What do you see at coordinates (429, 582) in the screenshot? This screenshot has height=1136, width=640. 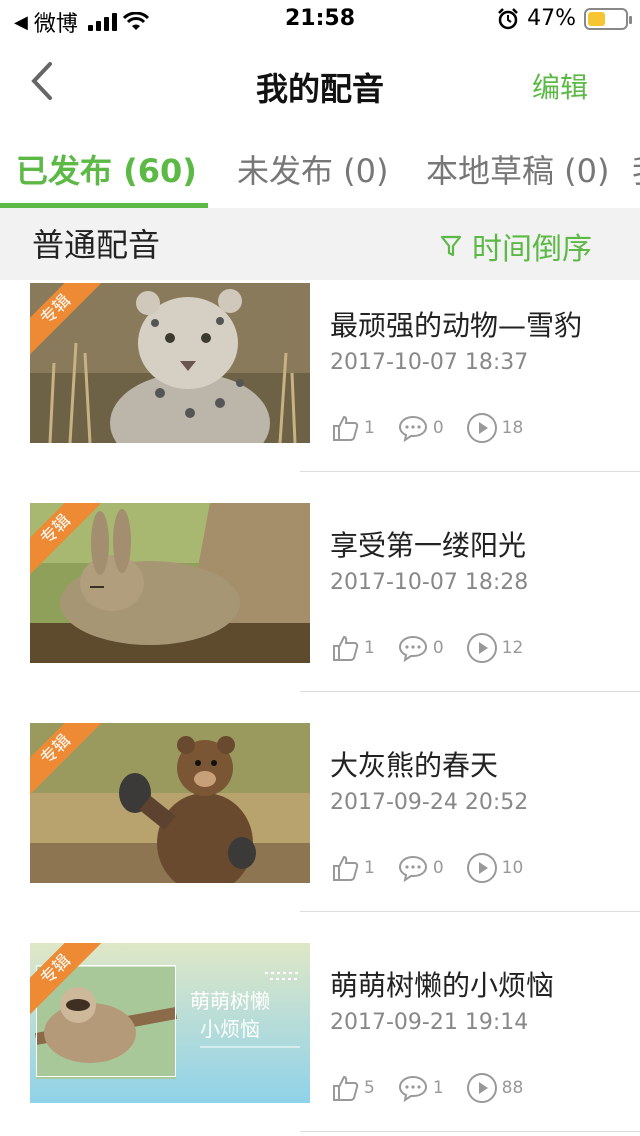 I see `item-date: 2017-10-07 18:28` at bounding box center [429, 582].